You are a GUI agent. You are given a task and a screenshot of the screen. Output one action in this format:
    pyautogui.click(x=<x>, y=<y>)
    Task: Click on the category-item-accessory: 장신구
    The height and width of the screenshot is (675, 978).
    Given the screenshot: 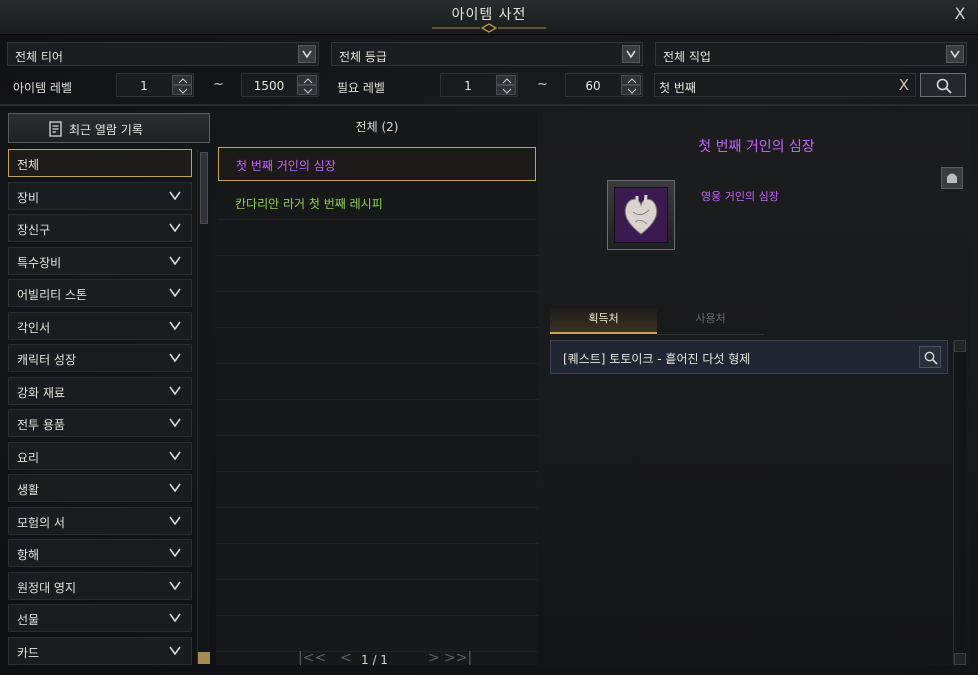 What is the action you would take?
    pyautogui.click(x=100, y=228)
    